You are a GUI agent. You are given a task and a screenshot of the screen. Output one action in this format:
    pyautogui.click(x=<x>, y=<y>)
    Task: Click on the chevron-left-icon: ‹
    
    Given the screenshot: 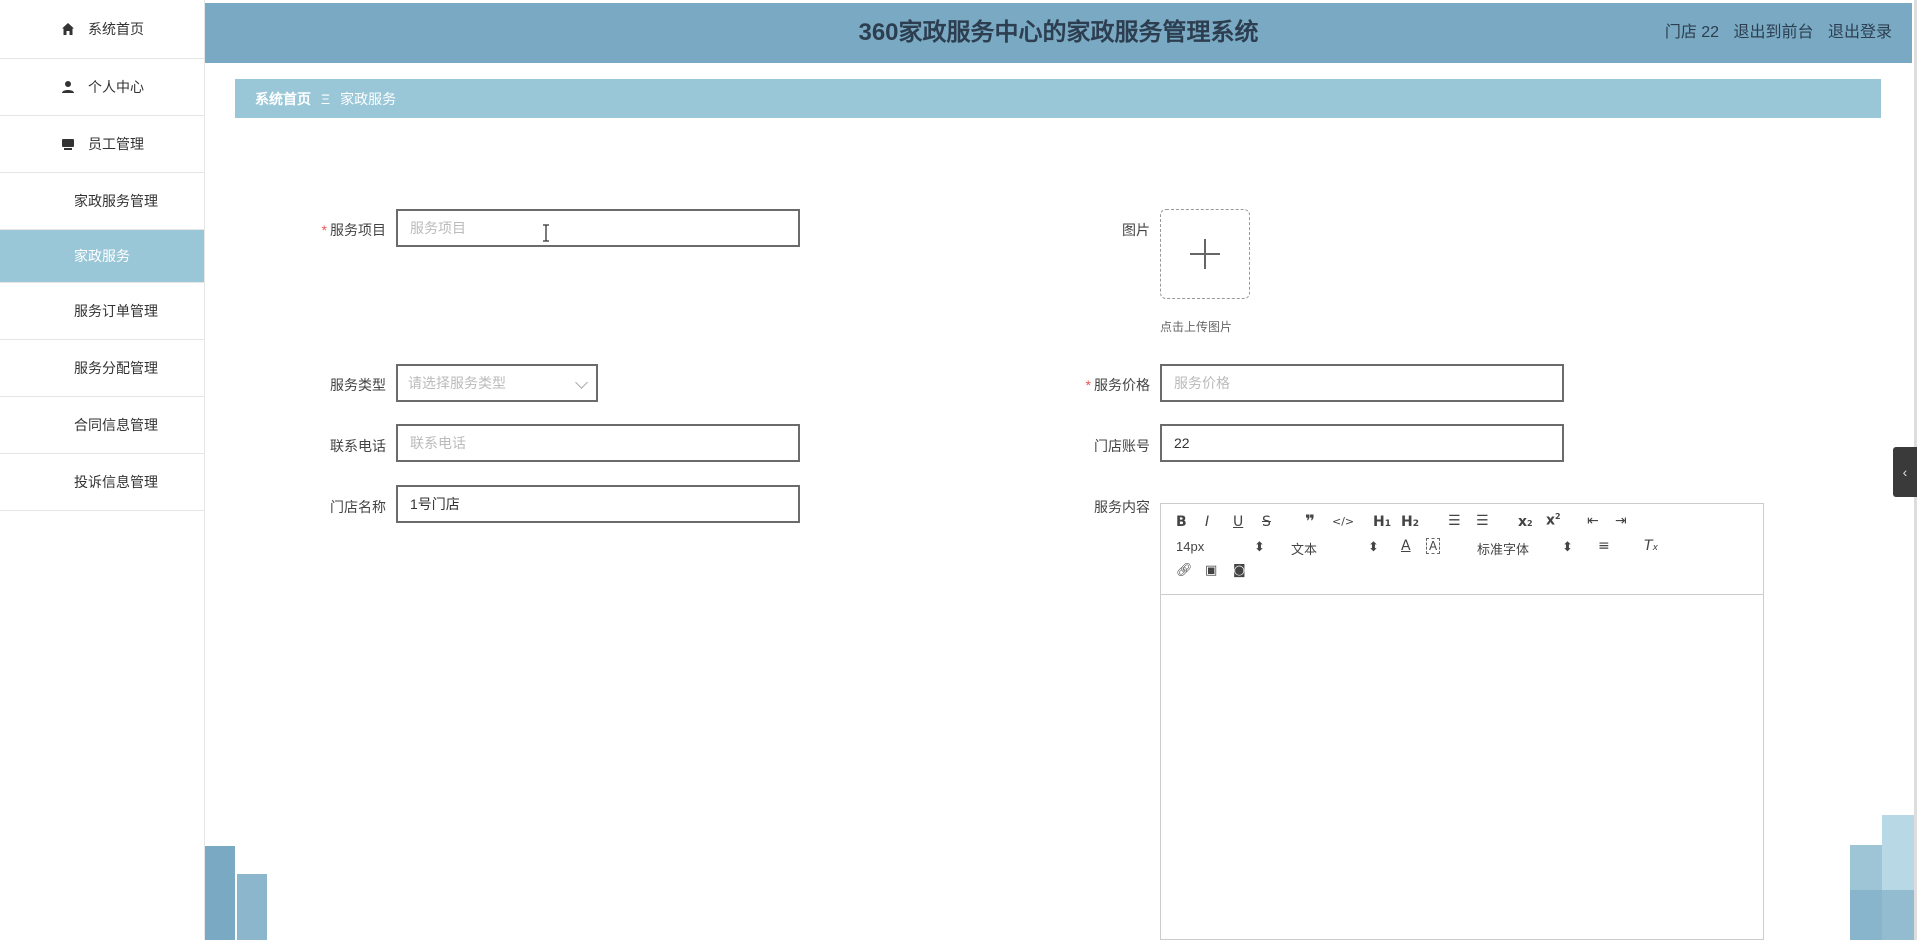 What is the action you would take?
    pyautogui.click(x=1905, y=472)
    